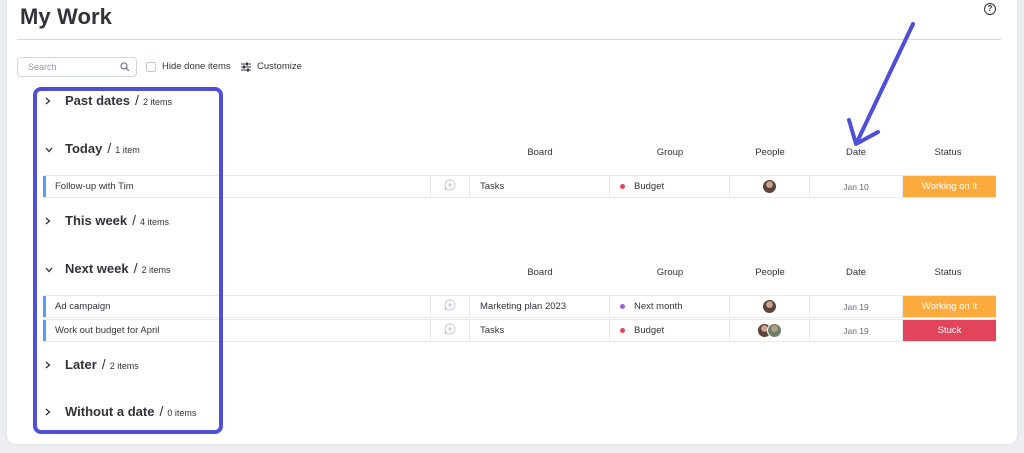 This screenshot has height=453, width=1024. Describe the element at coordinates (881, 84) in the screenshot. I see `annotation-arrow` at that location.